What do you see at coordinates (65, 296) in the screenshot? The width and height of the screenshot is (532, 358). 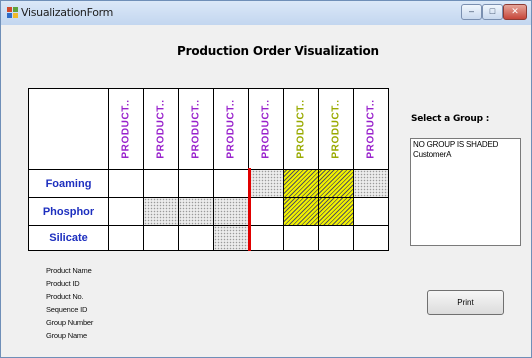 I see `info-label: Product No.` at bounding box center [65, 296].